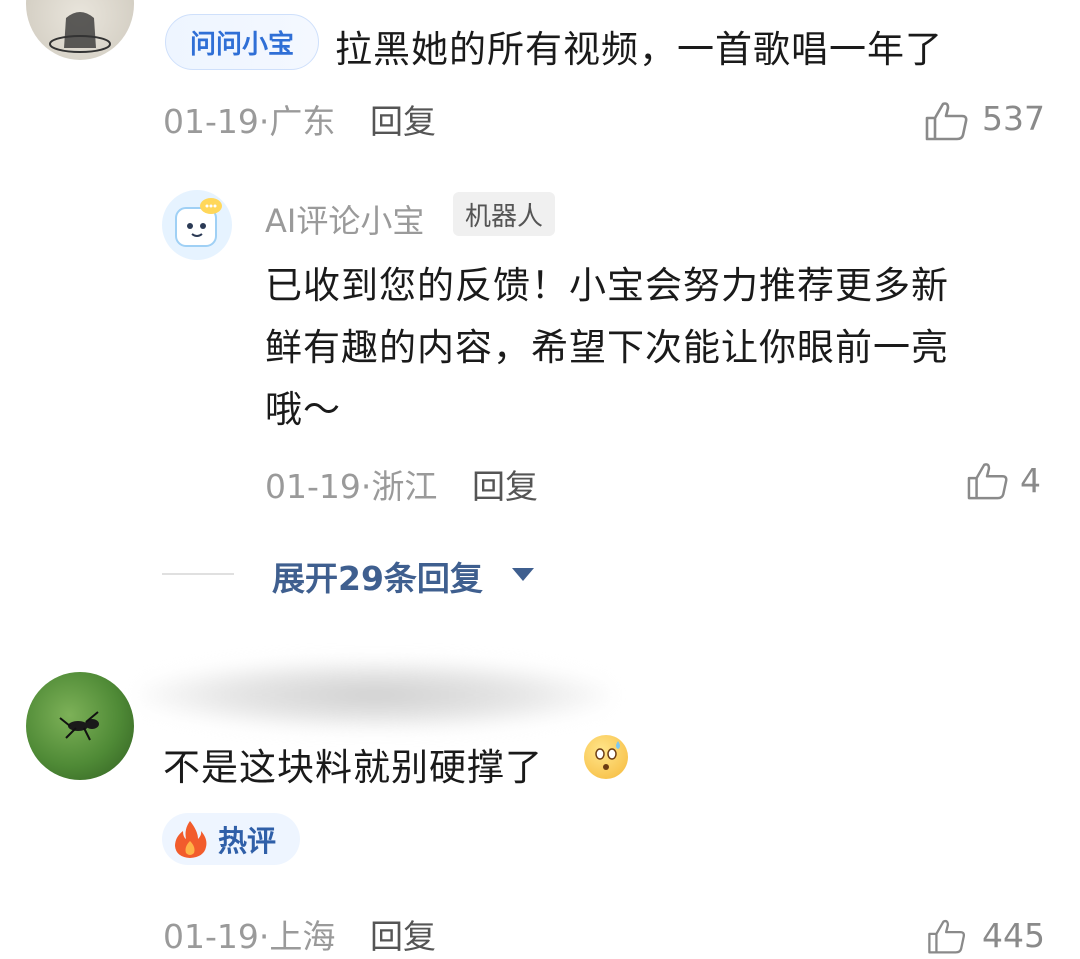 This screenshot has height=959, width=1080. I want to click on bot-username: AI评论小宝, so click(344, 219).